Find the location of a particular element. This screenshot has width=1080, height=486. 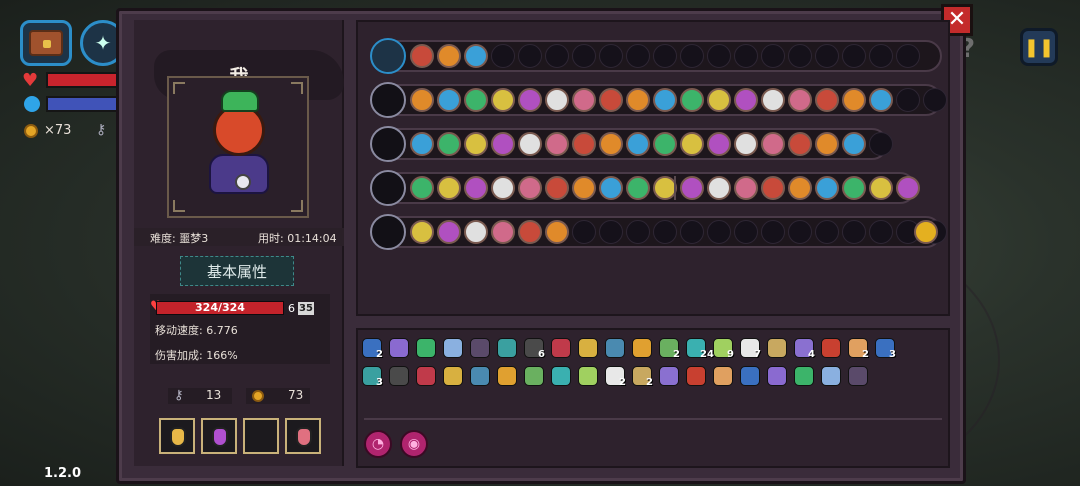

green-branch-staff-icon is located at coordinates (388, 144).